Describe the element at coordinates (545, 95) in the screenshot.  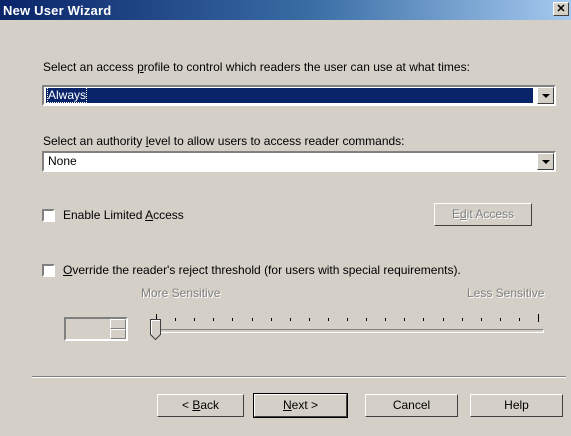
I see `access-profile-dropdown-button` at that location.